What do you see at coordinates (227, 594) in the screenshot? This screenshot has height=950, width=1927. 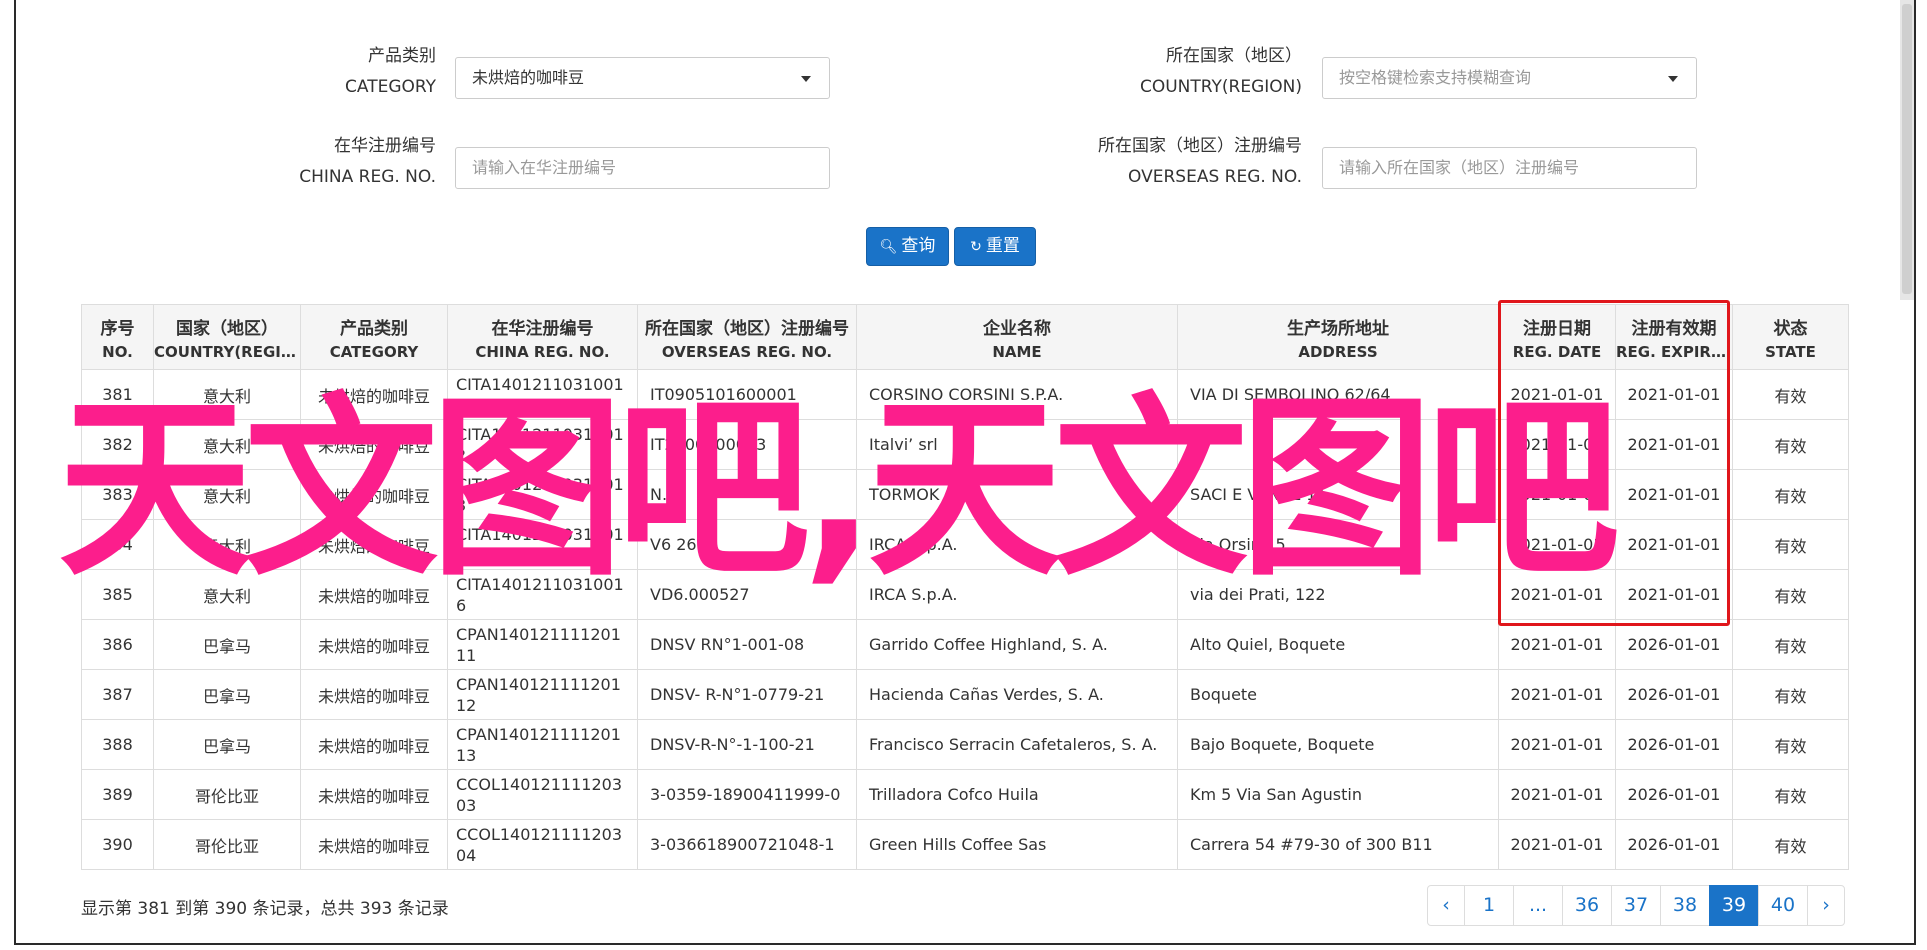 I see `cell-country: 意大利` at bounding box center [227, 594].